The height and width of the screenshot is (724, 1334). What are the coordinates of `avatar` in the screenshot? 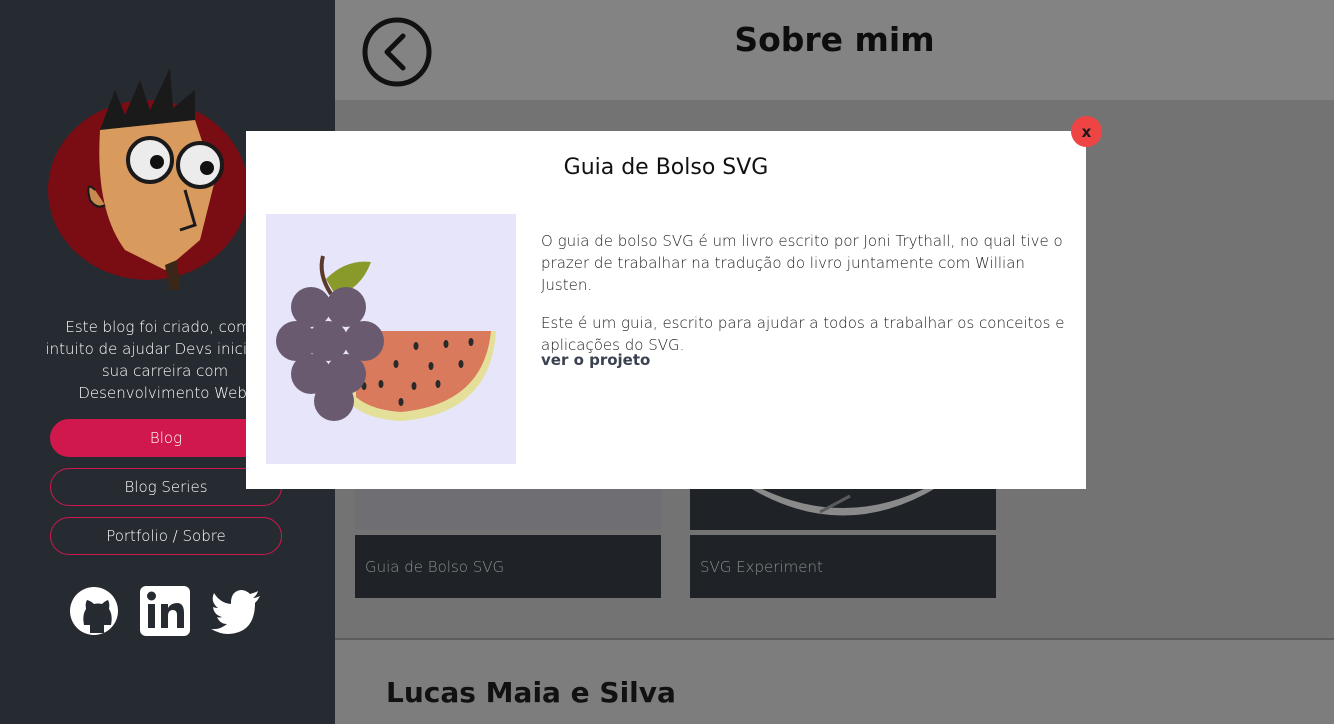 It's located at (146, 179).